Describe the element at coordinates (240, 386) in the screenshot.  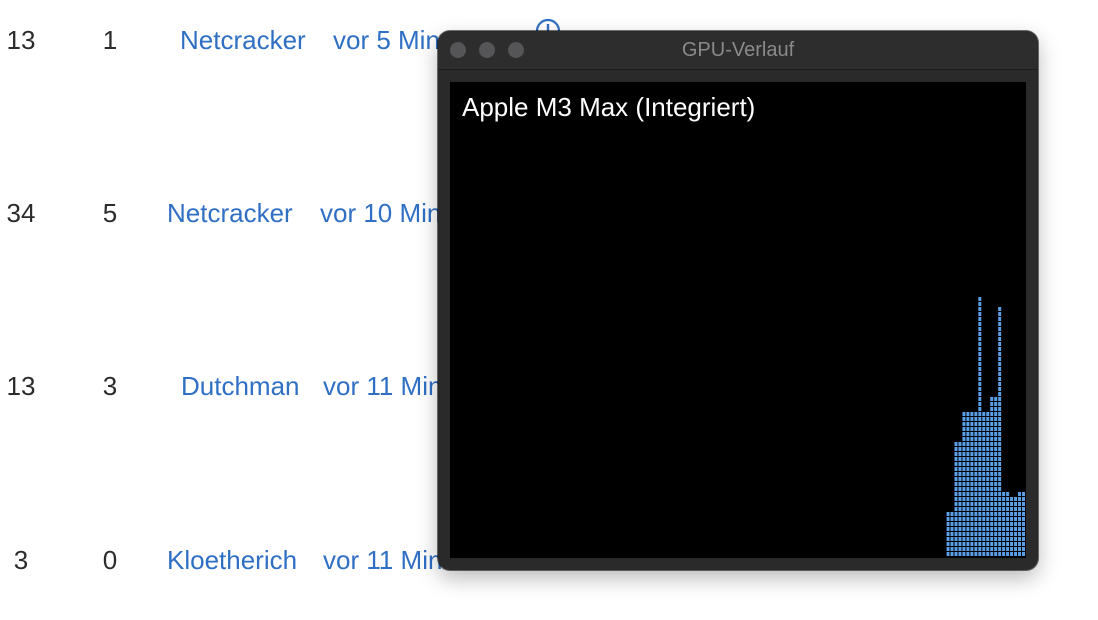
I see `author-link: Dutchman` at that location.